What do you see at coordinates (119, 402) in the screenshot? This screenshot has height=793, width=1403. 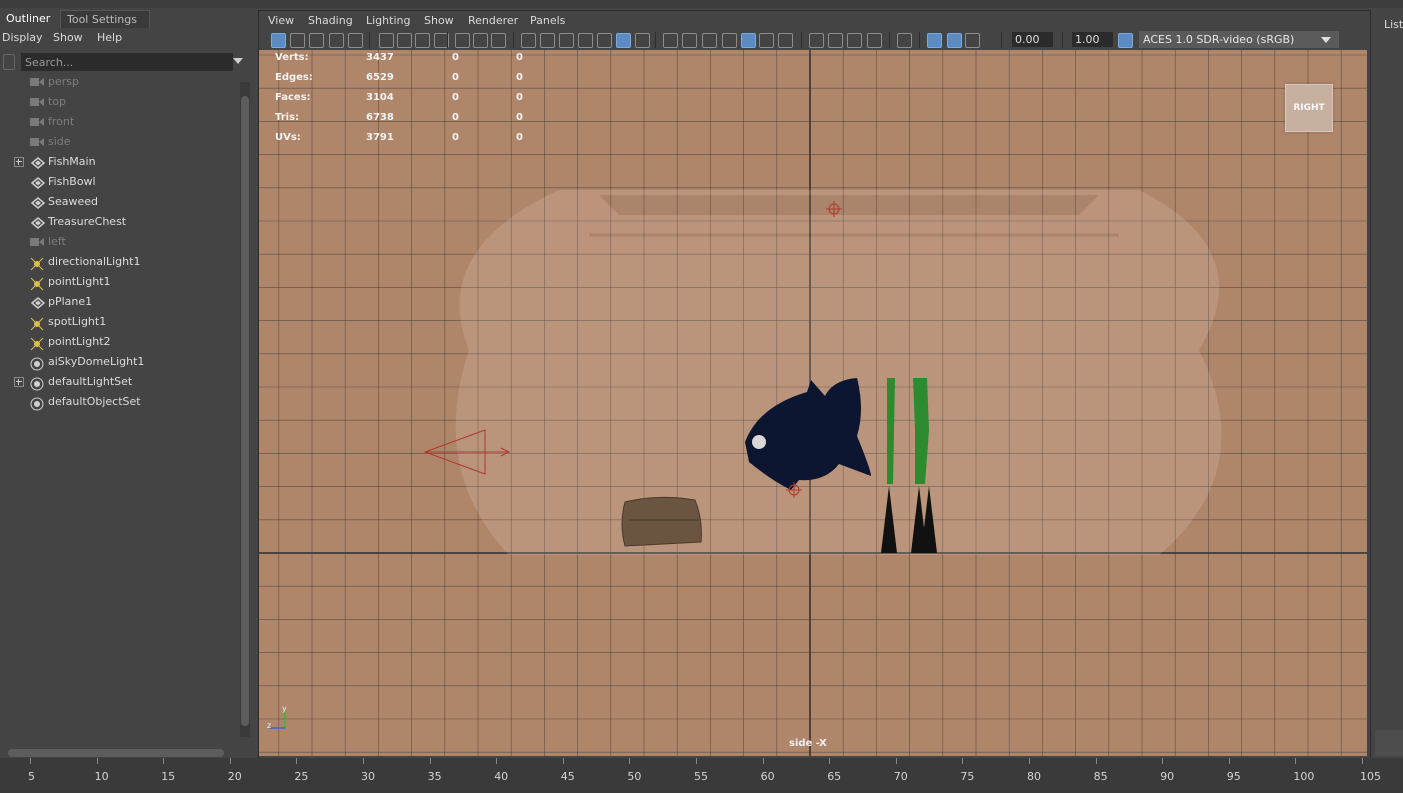 I see `outliner-item: defaultObjectSet` at bounding box center [119, 402].